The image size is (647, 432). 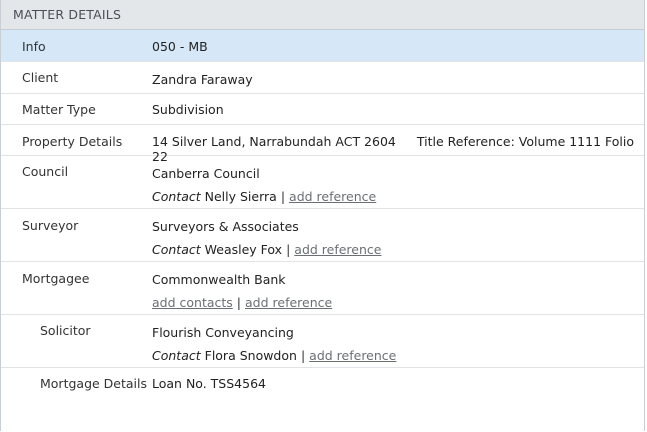 I want to click on solicitor-label: Solicitor, so click(x=65, y=330).